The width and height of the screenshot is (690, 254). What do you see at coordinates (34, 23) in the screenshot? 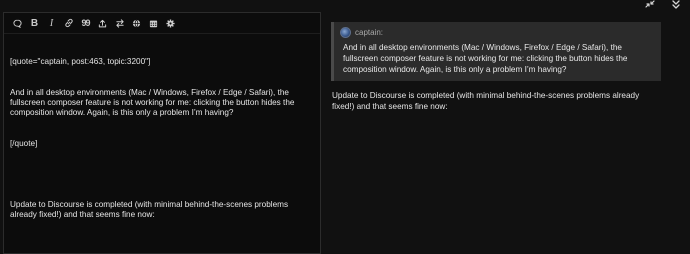
I see `bold-button: B` at bounding box center [34, 23].